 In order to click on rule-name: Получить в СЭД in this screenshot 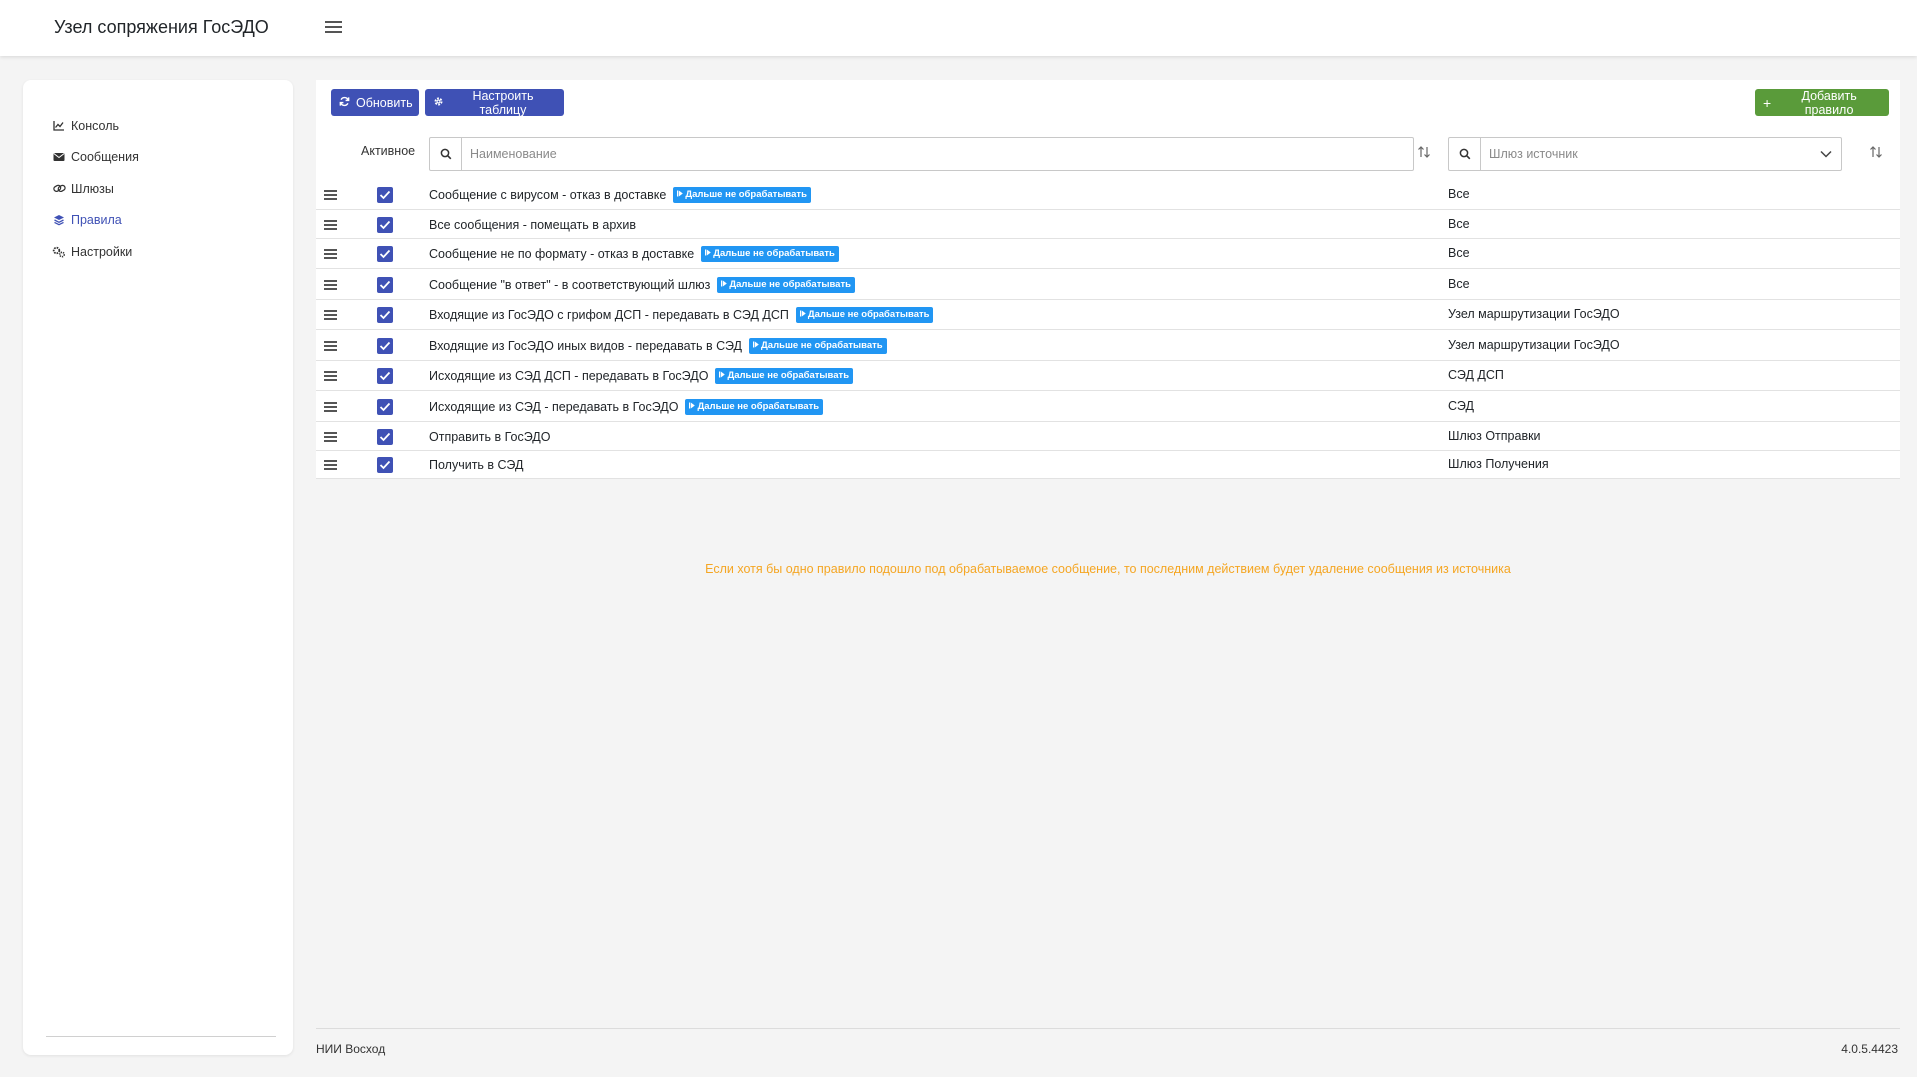, I will do `click(476, 465)`.